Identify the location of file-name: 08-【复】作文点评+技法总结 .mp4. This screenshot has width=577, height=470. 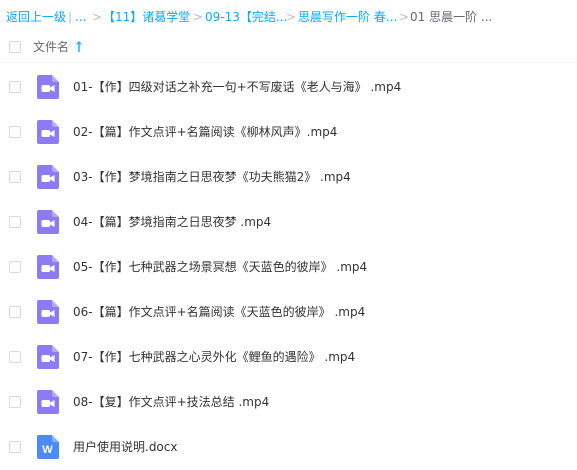
(171, 402).